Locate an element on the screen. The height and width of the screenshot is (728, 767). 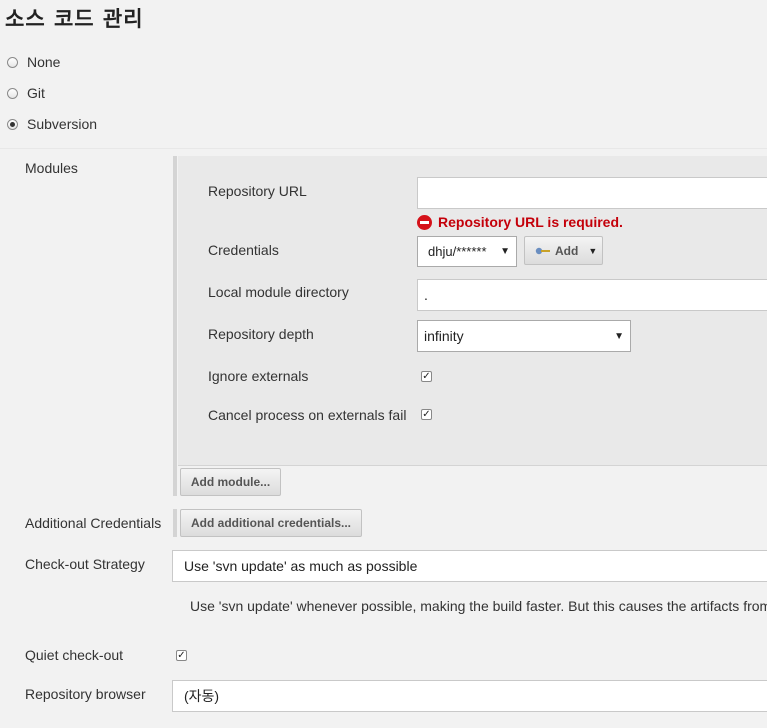
repository-url-input is located at coordinates (592, 193).